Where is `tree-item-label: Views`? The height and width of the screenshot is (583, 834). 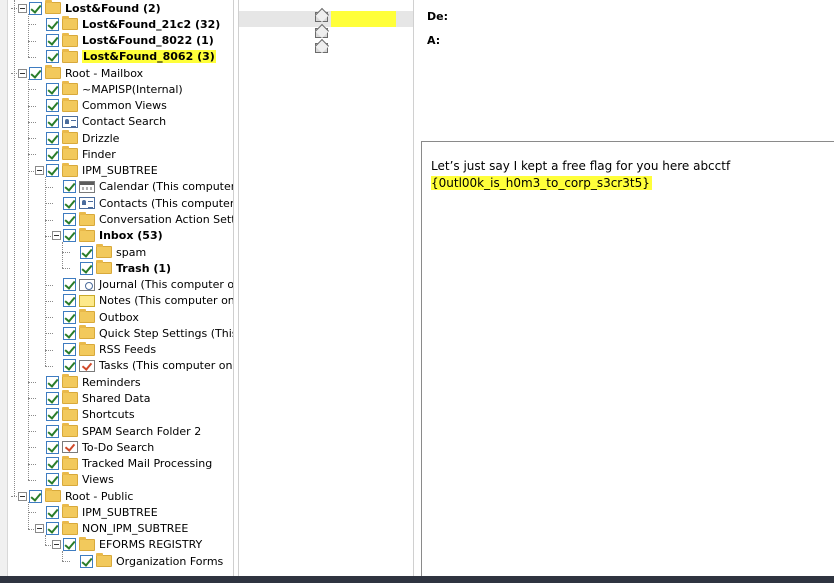
tree-item-label: Views is located at coordinates (98, 480).